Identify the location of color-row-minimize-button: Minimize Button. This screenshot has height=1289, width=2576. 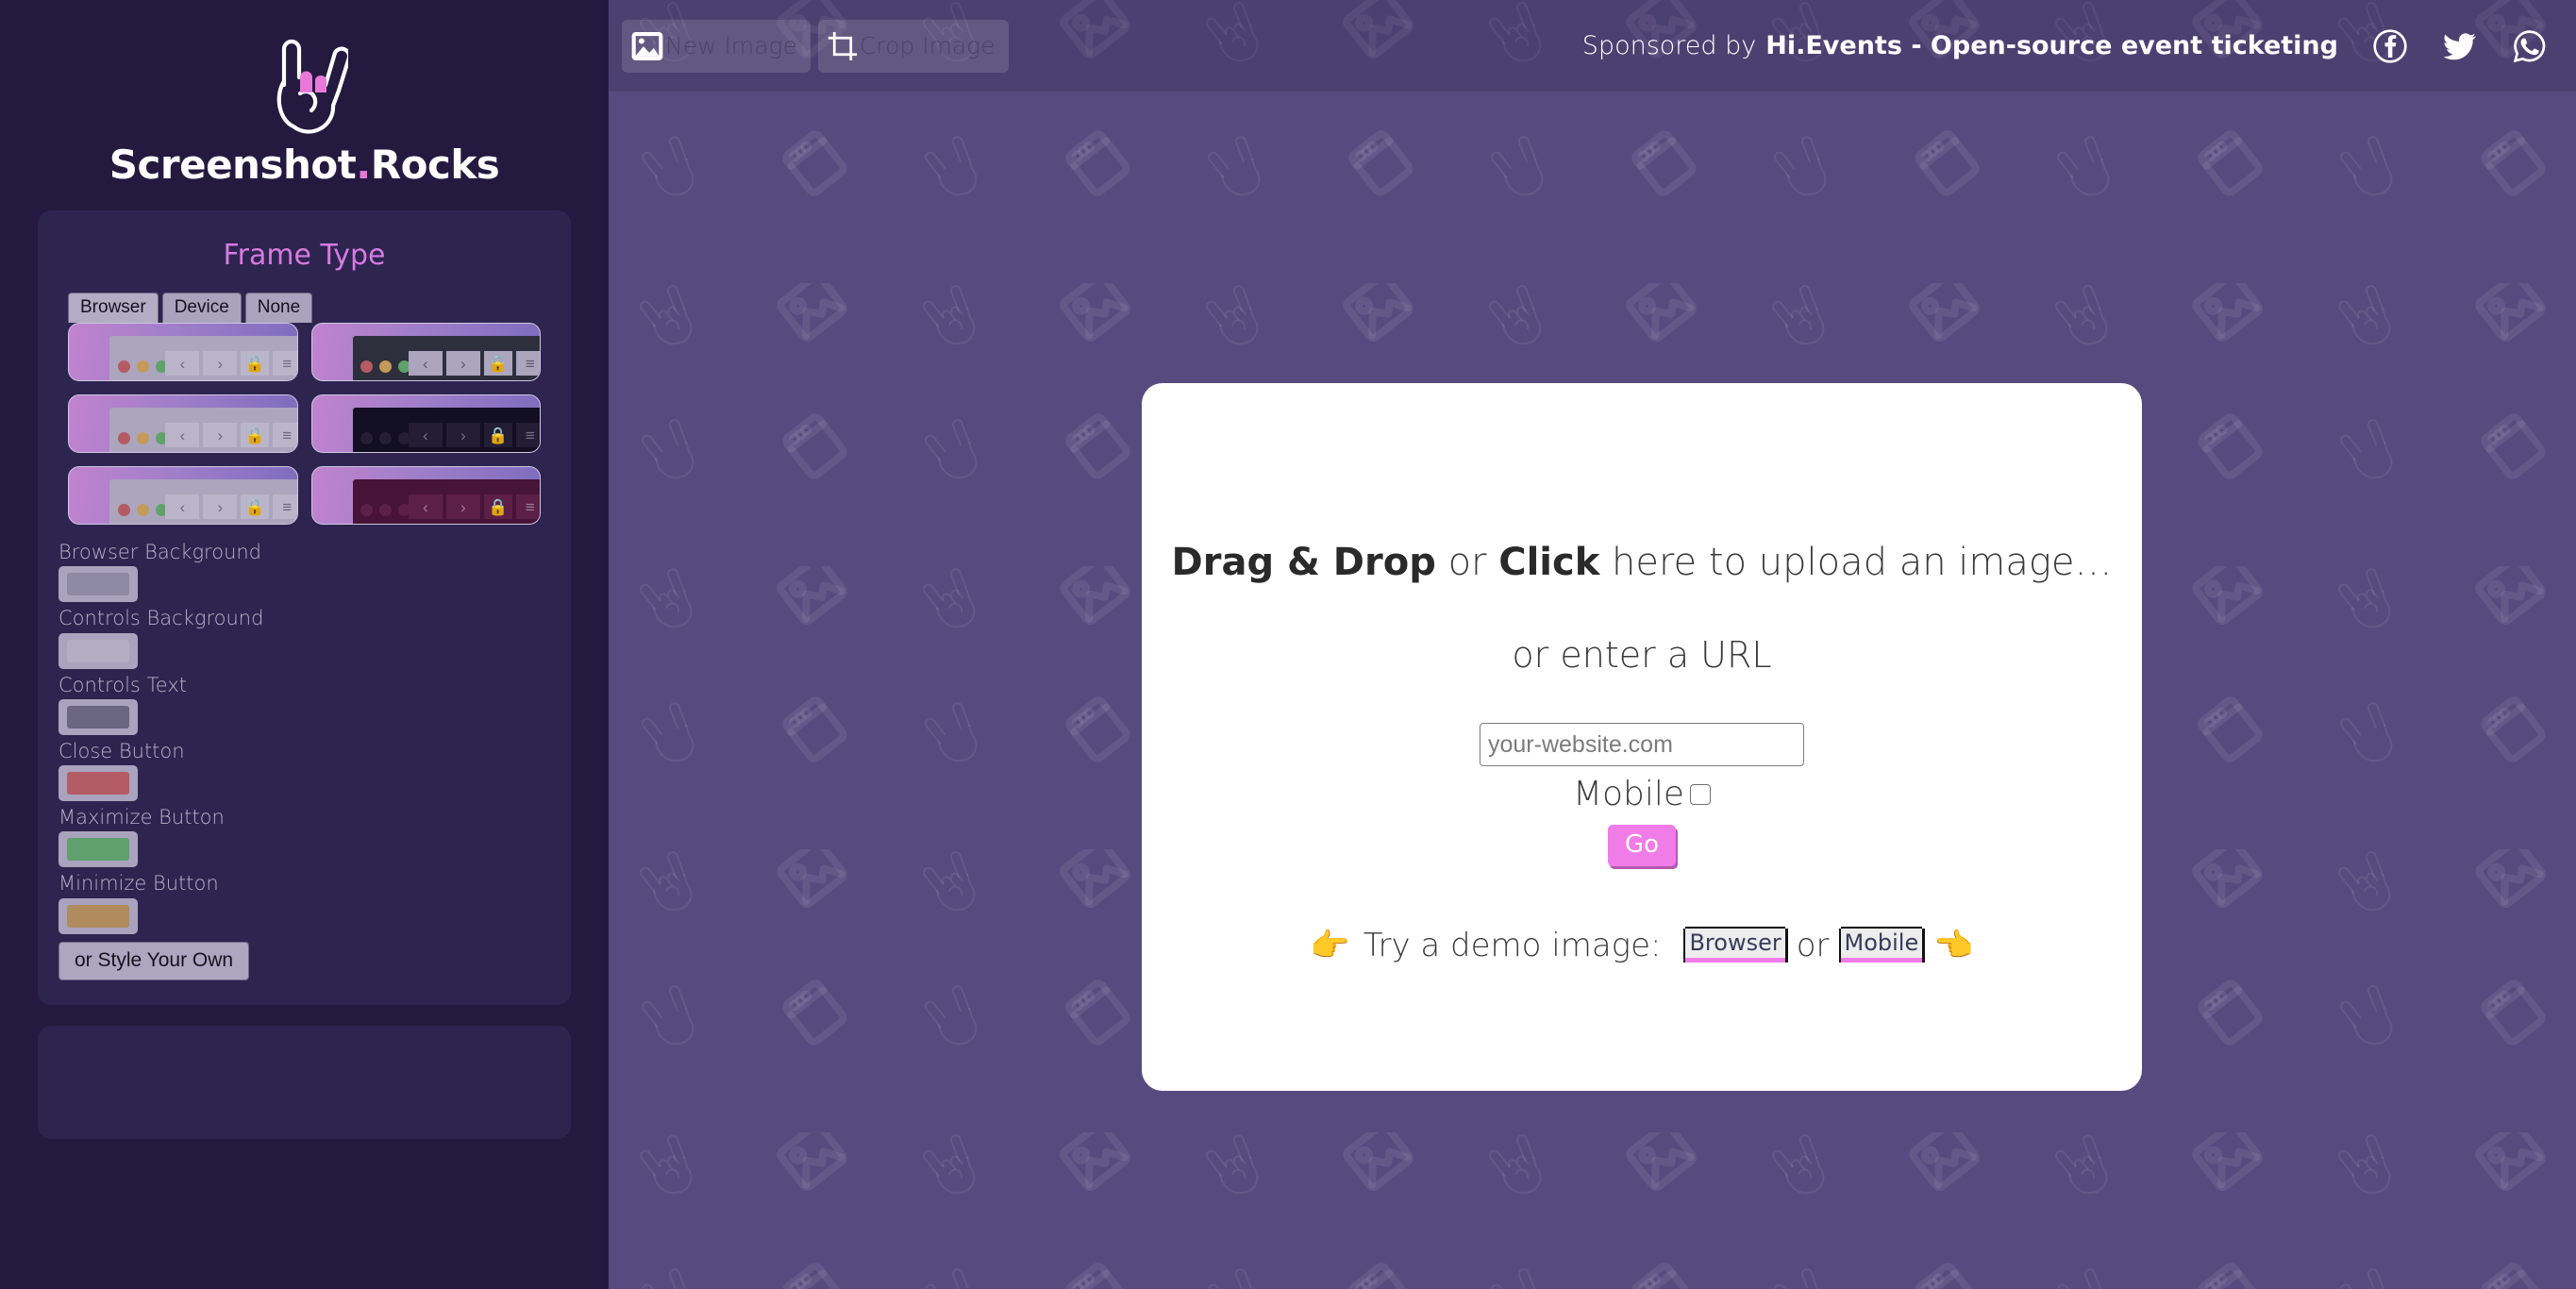
(304, 902).